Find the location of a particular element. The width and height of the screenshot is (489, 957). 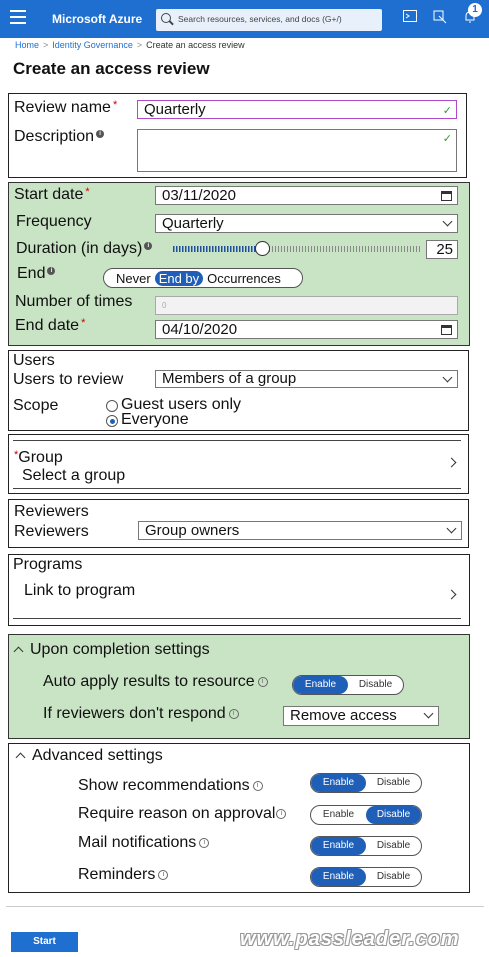

end-option-selector: Never End by Occurrences is located at coordinates (203, 278).